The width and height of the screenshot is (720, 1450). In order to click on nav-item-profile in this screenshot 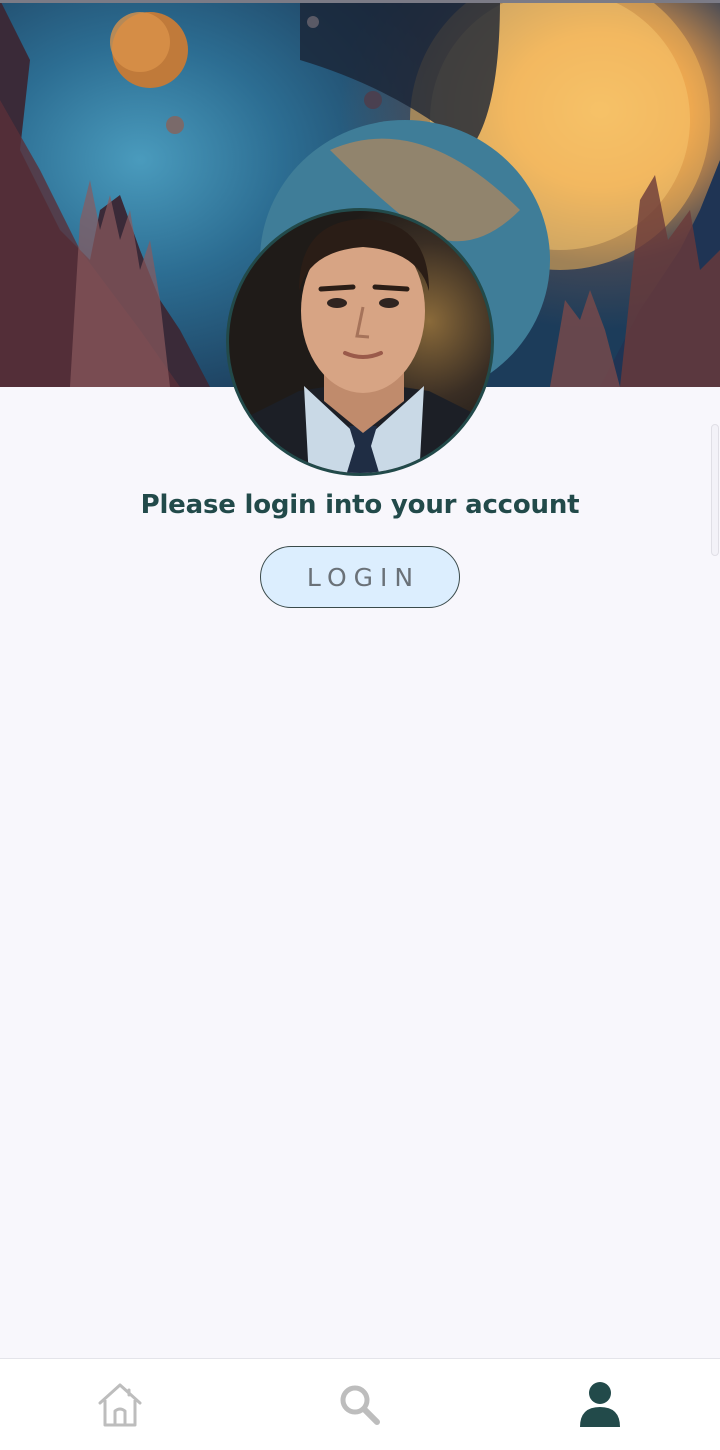, I will do `click(600, 1404)`.